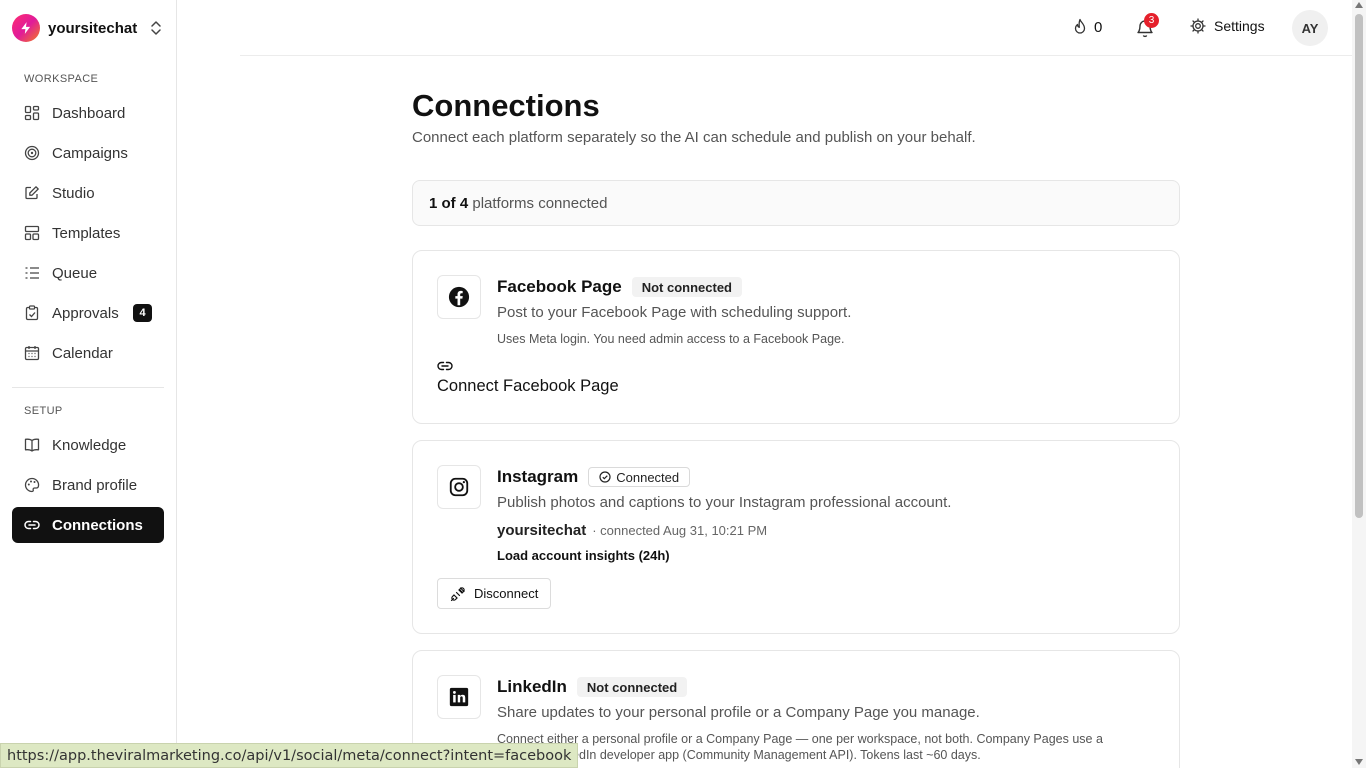 The height and width of the screenshot is (768, 1366). I want to click on sidebar-item-label: Knowledge, so click(89, 445).